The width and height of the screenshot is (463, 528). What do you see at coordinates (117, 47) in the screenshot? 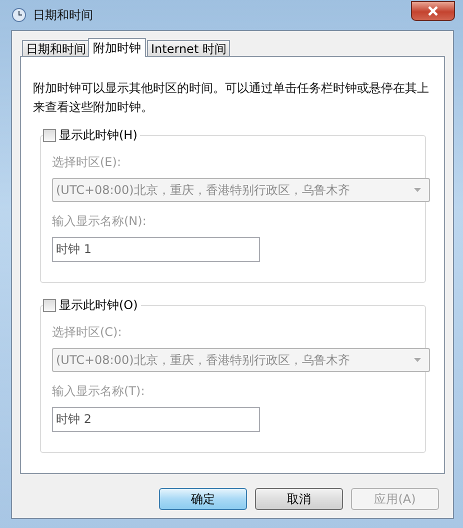
I see `tab: 附加时钟` at bounding box center [117, 47].